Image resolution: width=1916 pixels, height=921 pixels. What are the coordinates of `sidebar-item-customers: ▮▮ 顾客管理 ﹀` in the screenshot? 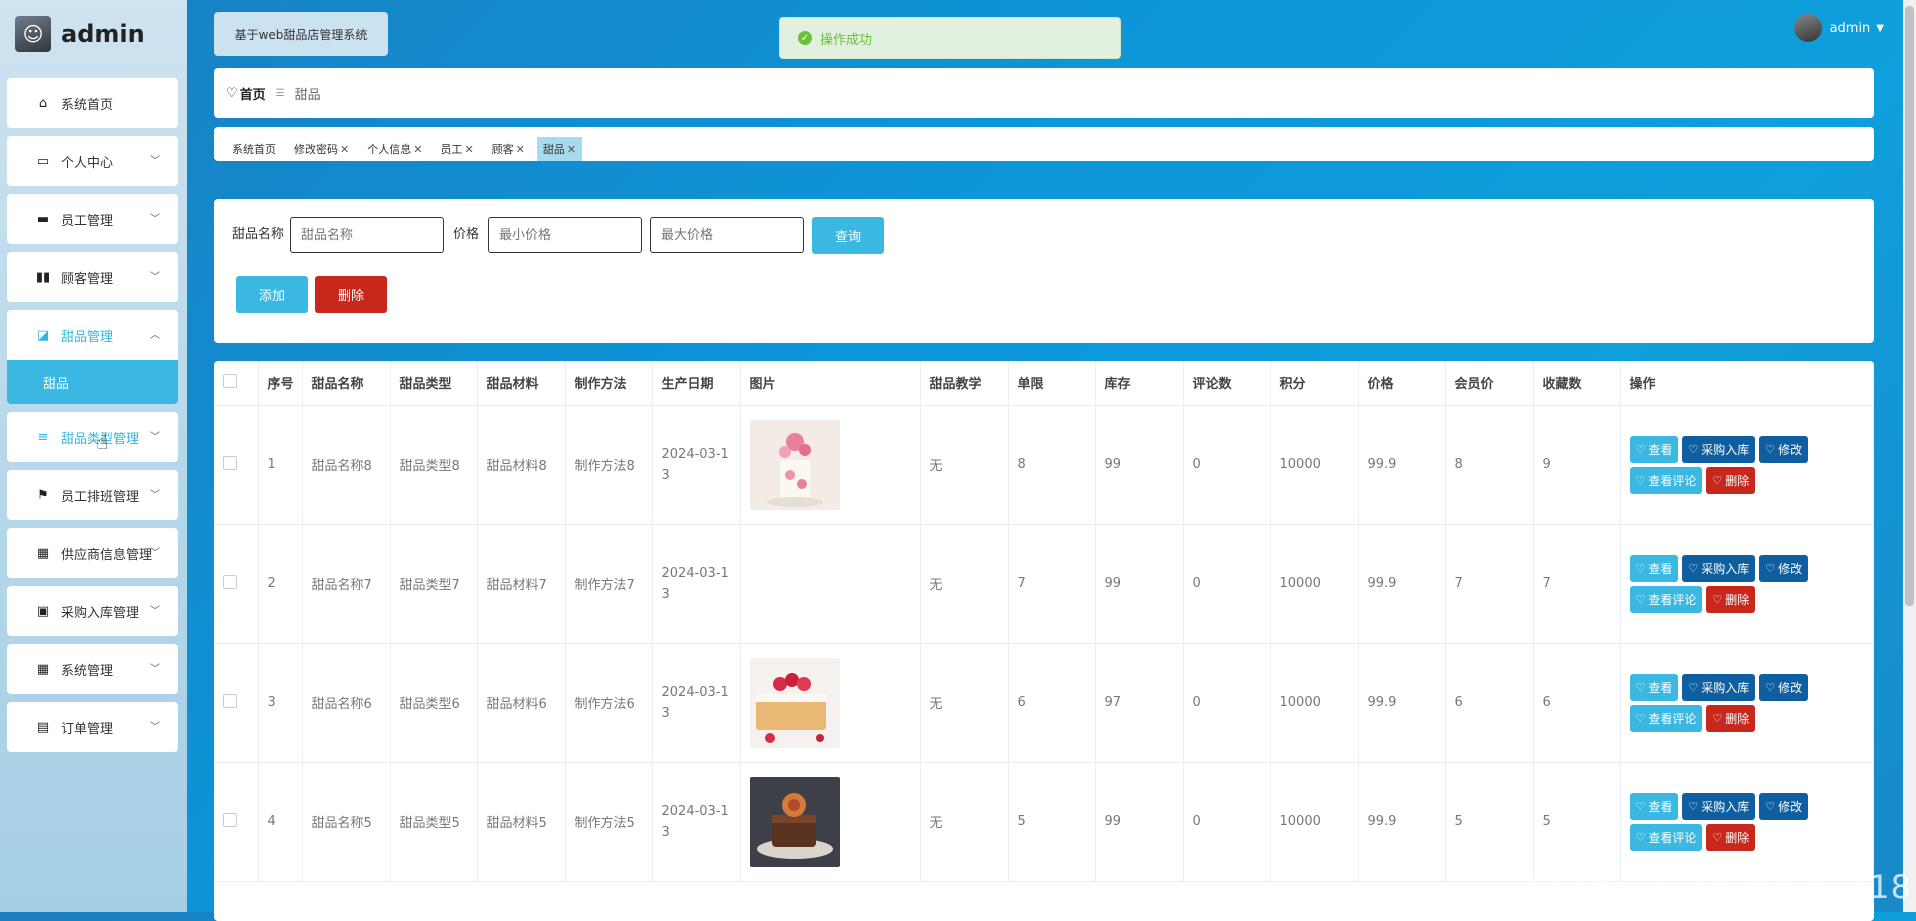 It's located at (92, 277).